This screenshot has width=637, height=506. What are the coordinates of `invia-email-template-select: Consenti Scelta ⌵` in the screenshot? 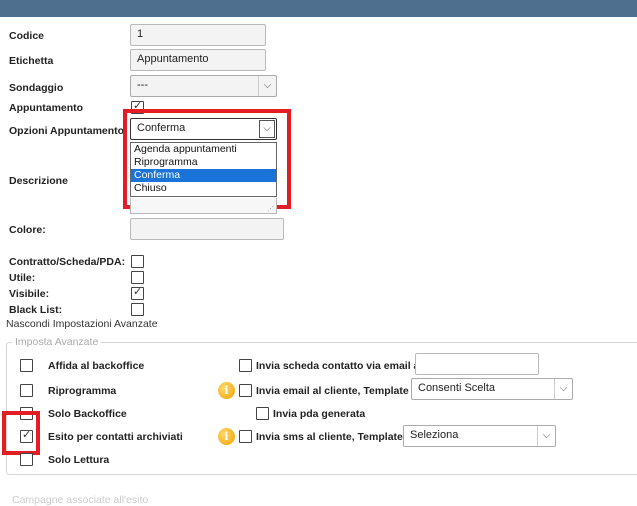 It's located at (492, 389).